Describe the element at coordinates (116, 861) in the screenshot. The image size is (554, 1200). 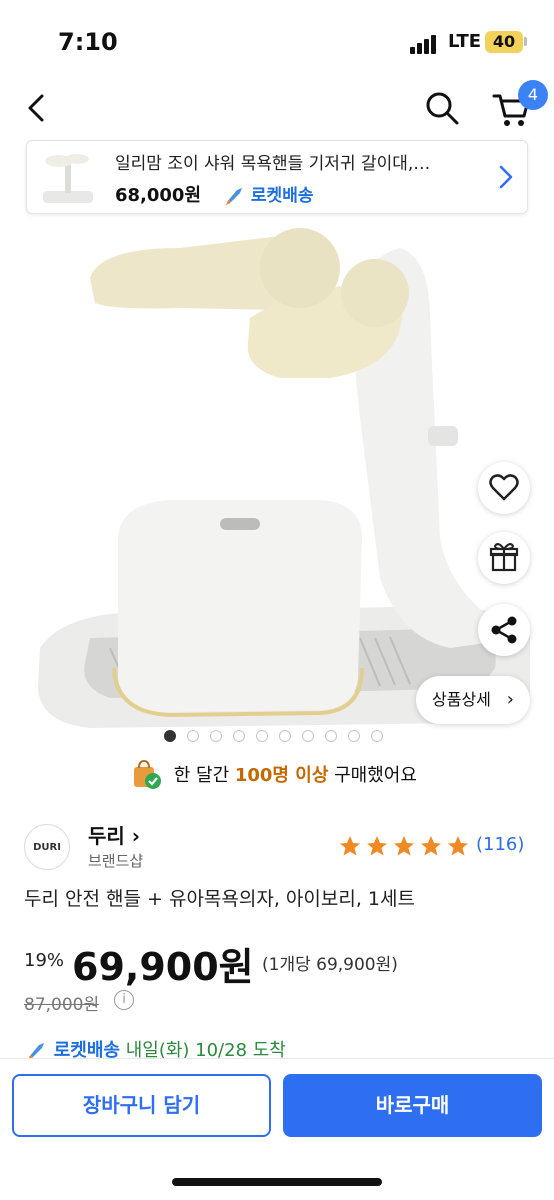
I see `brand-subtitle: 브랜드샵` at that location.